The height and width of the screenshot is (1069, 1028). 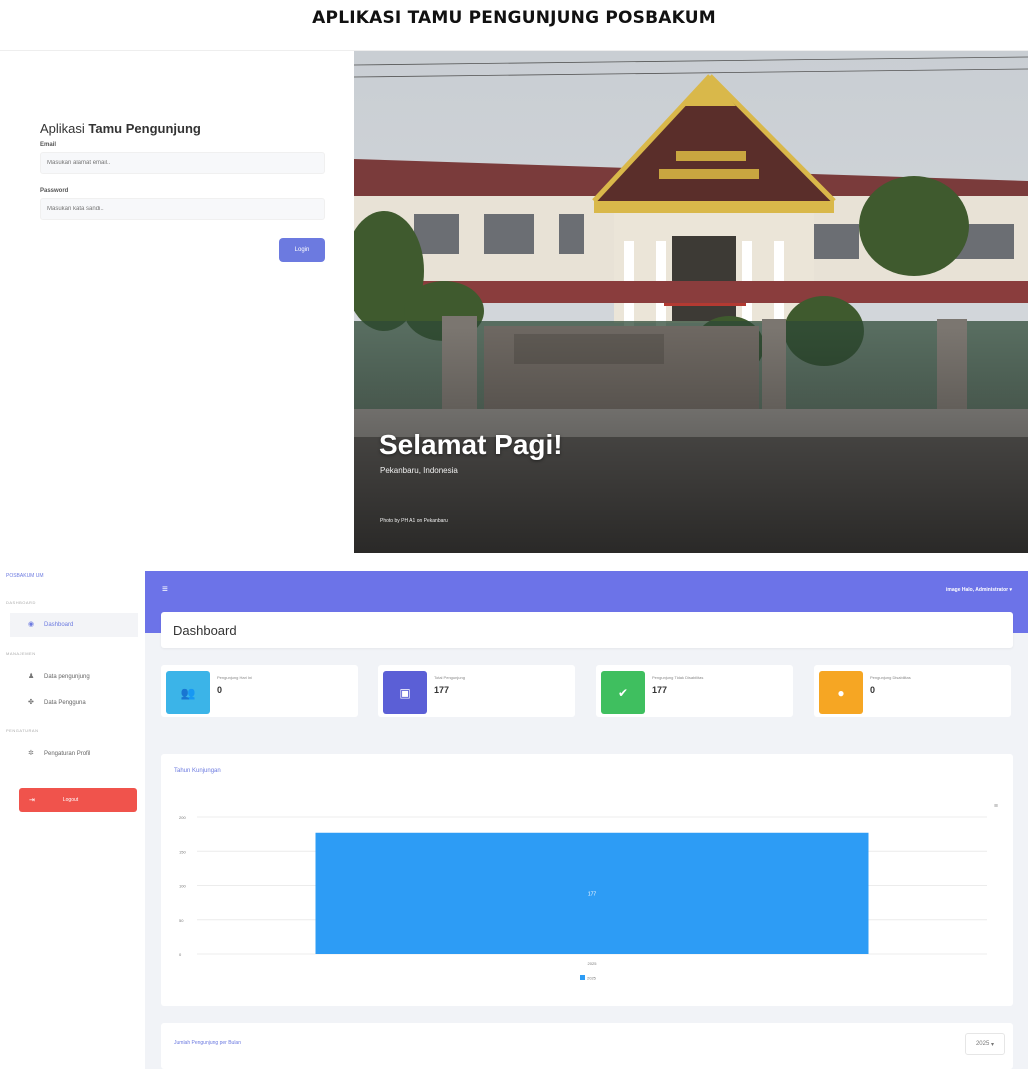 What do you see at coordinates (235, 677) in the screenshot?
I see `stat-label: Pengunjung Hari Ini` at bounding box center [235, 677].